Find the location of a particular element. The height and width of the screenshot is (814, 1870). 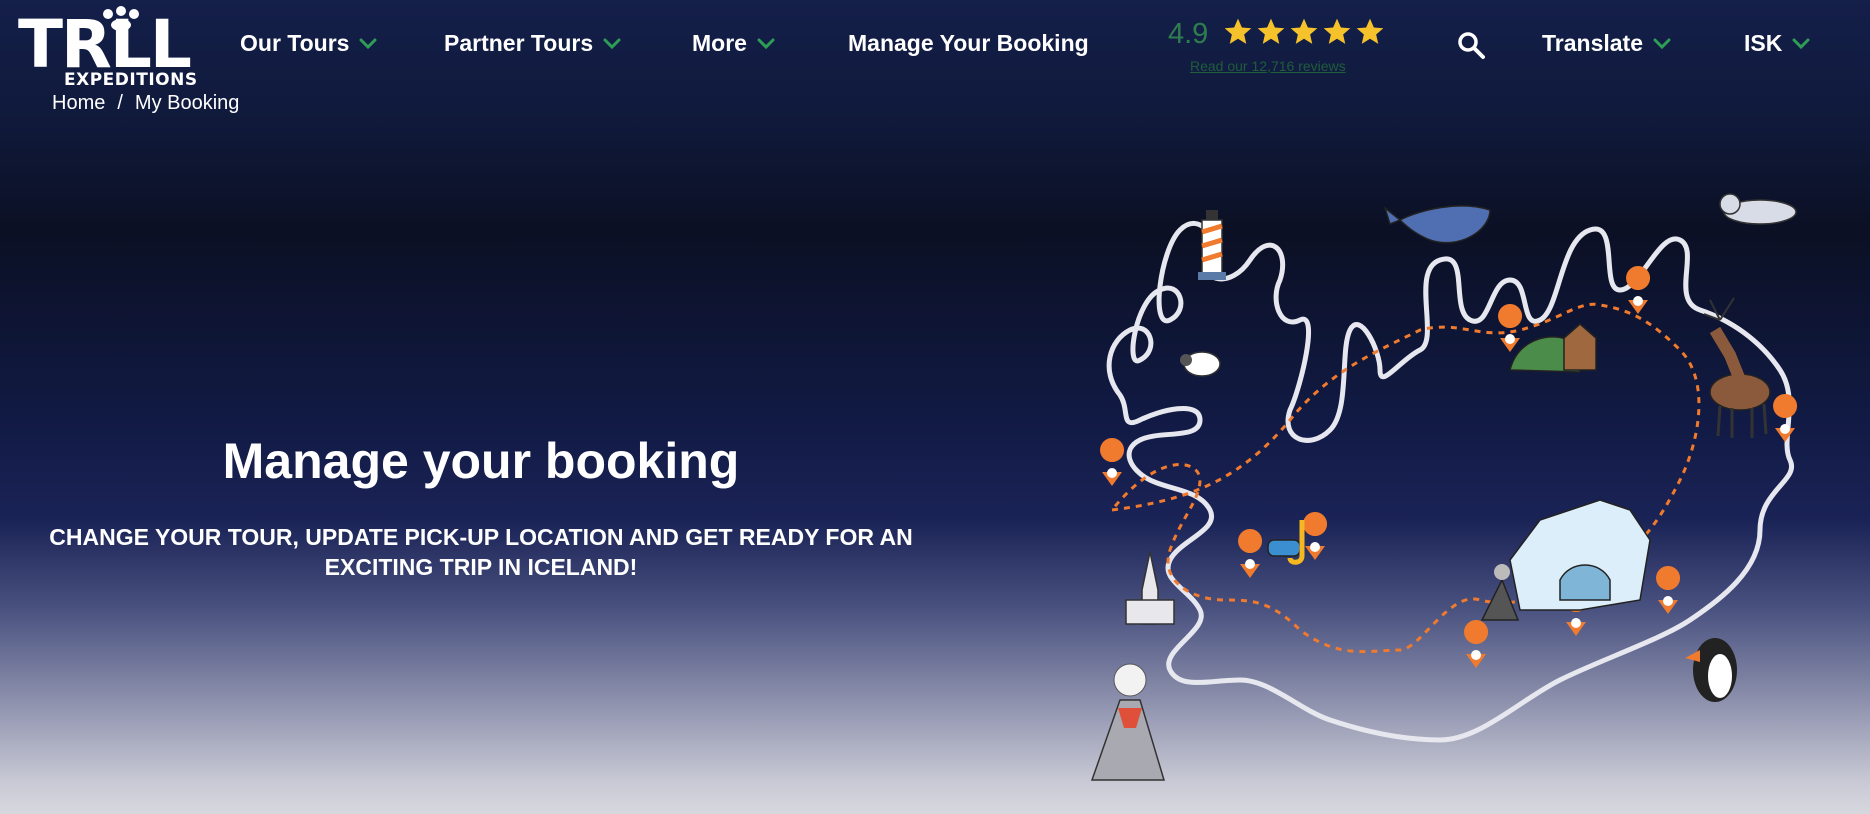

paw-icon is located at coordinates (121, 18).